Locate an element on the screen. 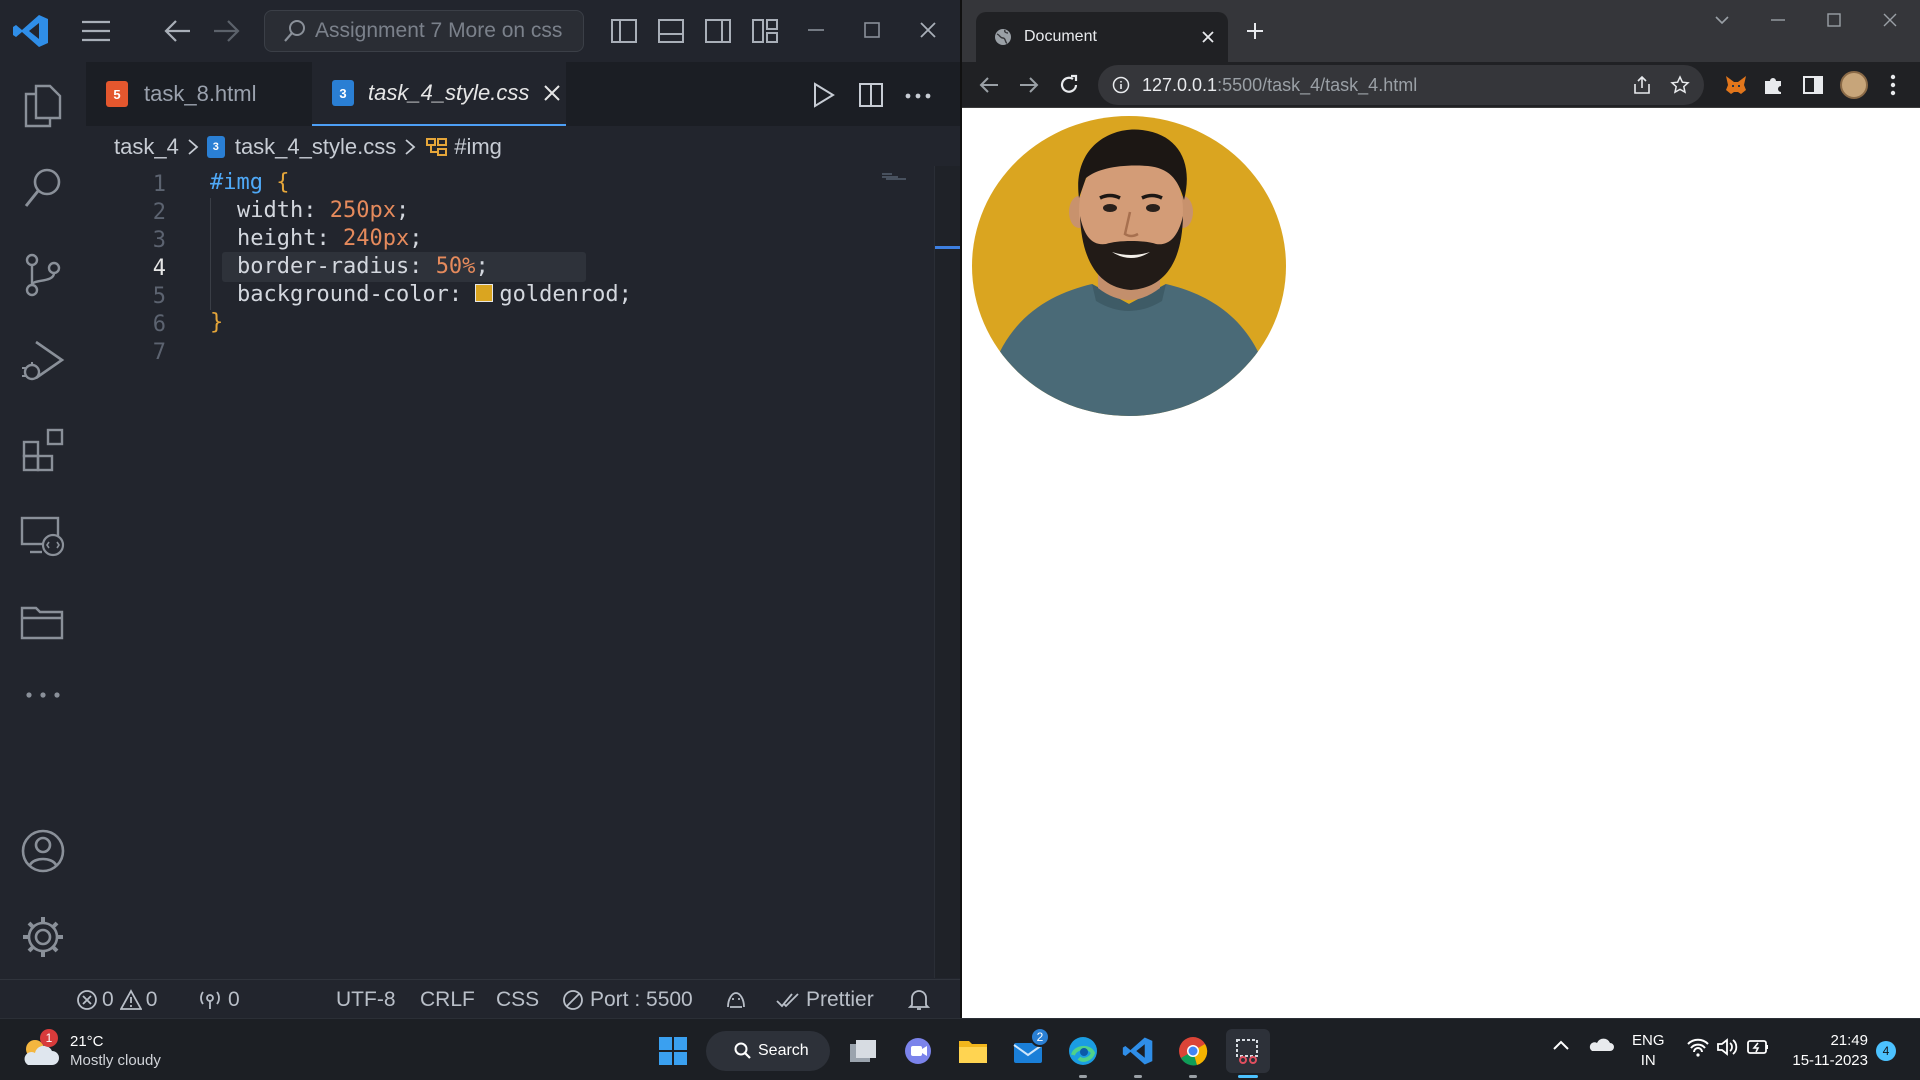  ports-indicator: 0 is located at coordinates (219, 999).